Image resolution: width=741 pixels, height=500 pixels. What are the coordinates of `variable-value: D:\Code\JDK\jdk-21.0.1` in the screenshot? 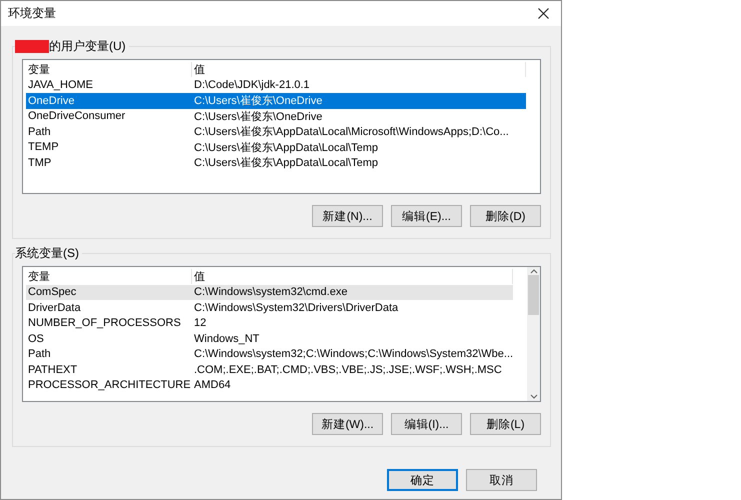 It's located at (252, 85).